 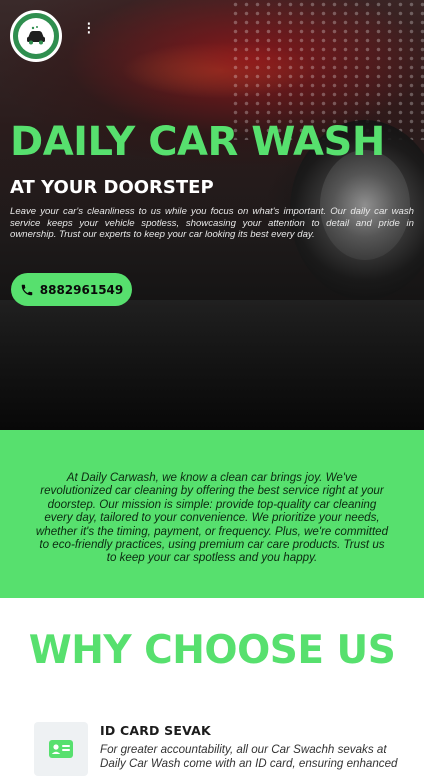 I want to click on feature-title: ID CARD SEVAK, so click(x=155, y=730).